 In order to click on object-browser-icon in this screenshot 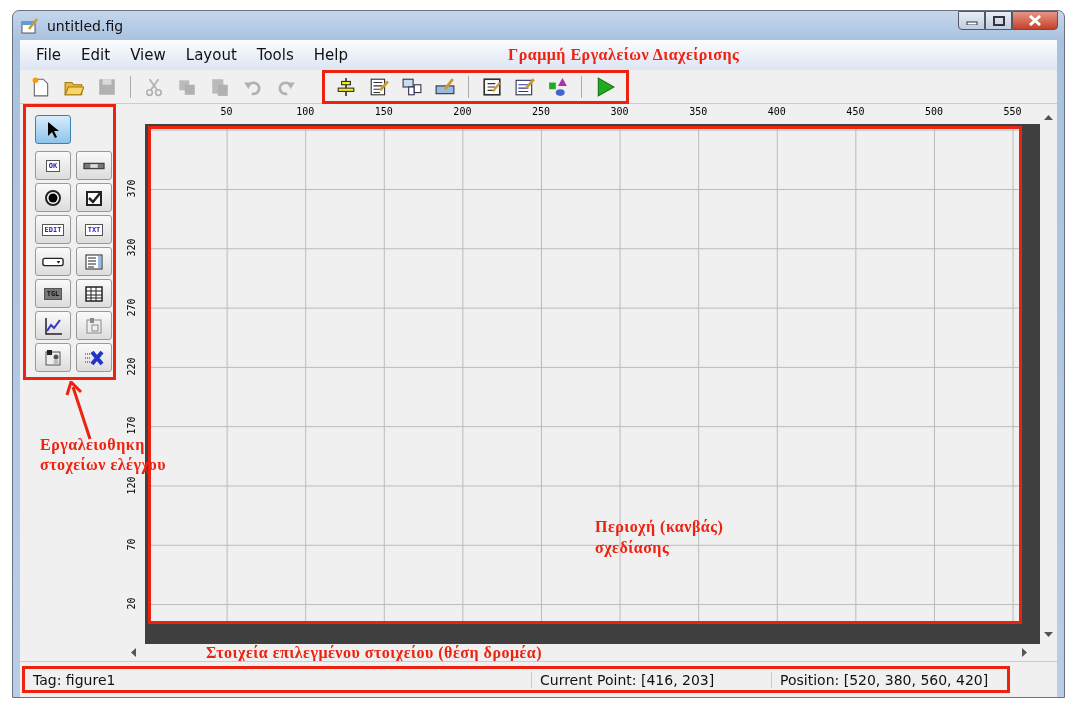, I will do `click(558, 86)`.